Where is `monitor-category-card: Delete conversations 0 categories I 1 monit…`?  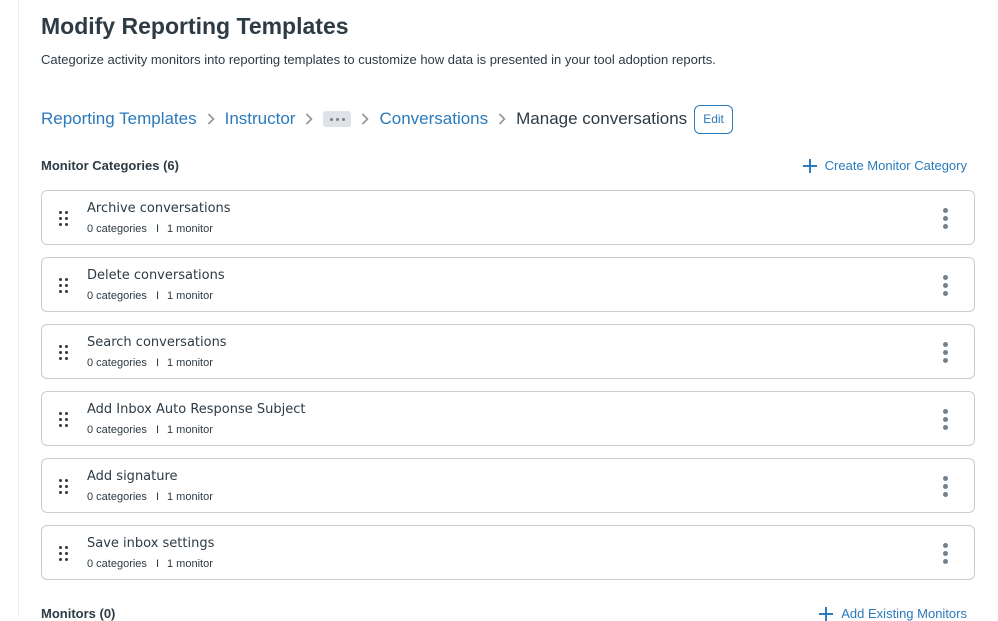
monitor-category-card: Delete conversations 0 categories I 1 monit… is located at coordinates (508, 284).